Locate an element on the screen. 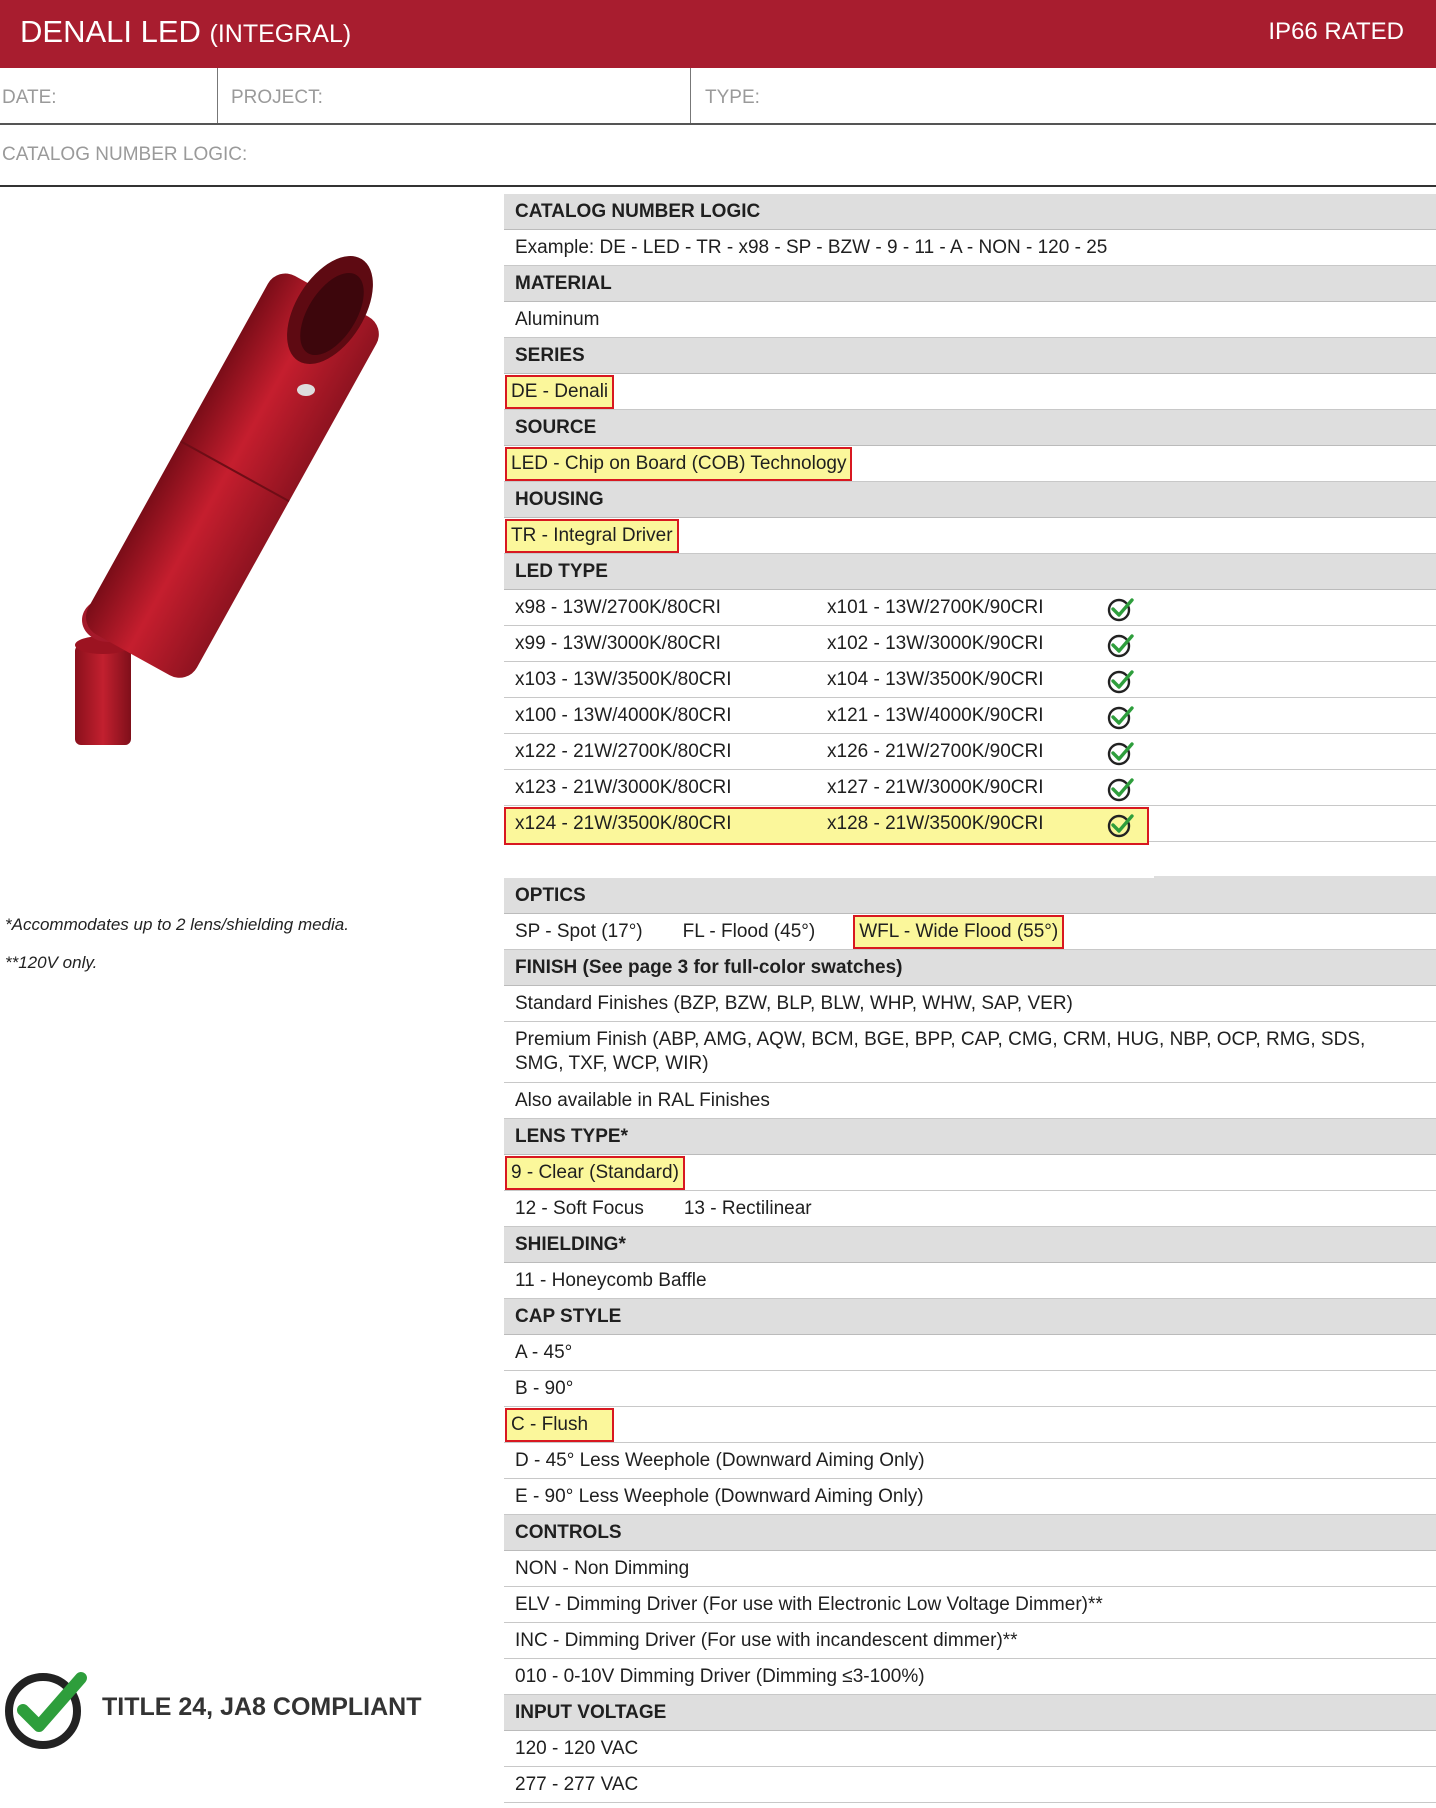 The height and width of the screenshot is (1808, 1436). section-header: CAP STYLE is located at coordinates (970, 1317).